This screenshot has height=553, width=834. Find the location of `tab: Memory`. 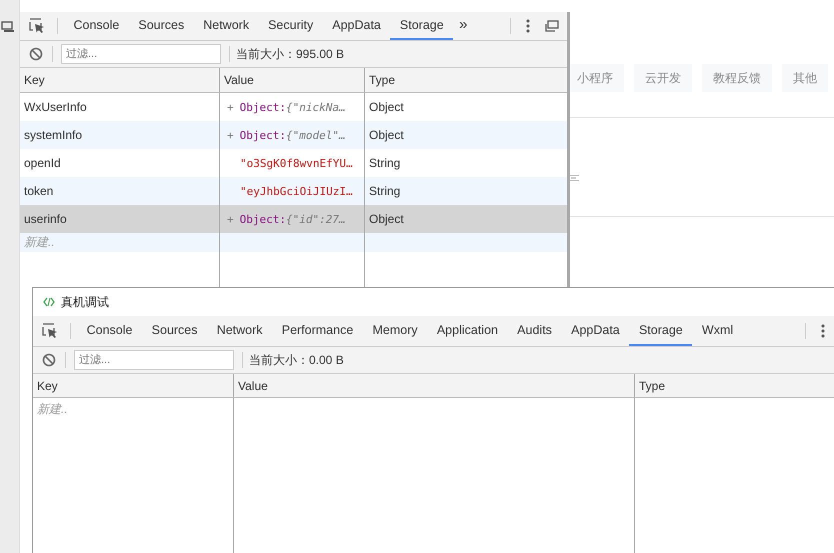

tab: Memory is located at coordinates (395, 331).